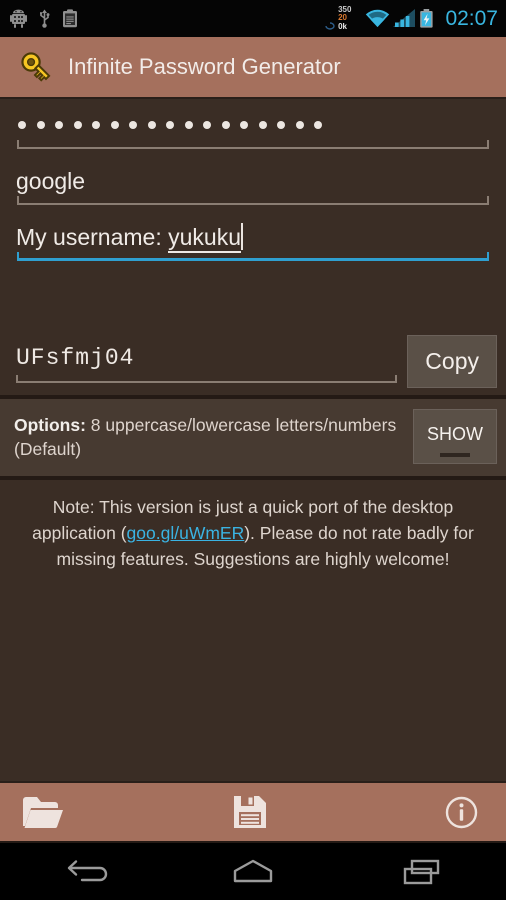 This screenshot has width=506, height=900. I want to click on site-name-field: google, so click(253, 183).